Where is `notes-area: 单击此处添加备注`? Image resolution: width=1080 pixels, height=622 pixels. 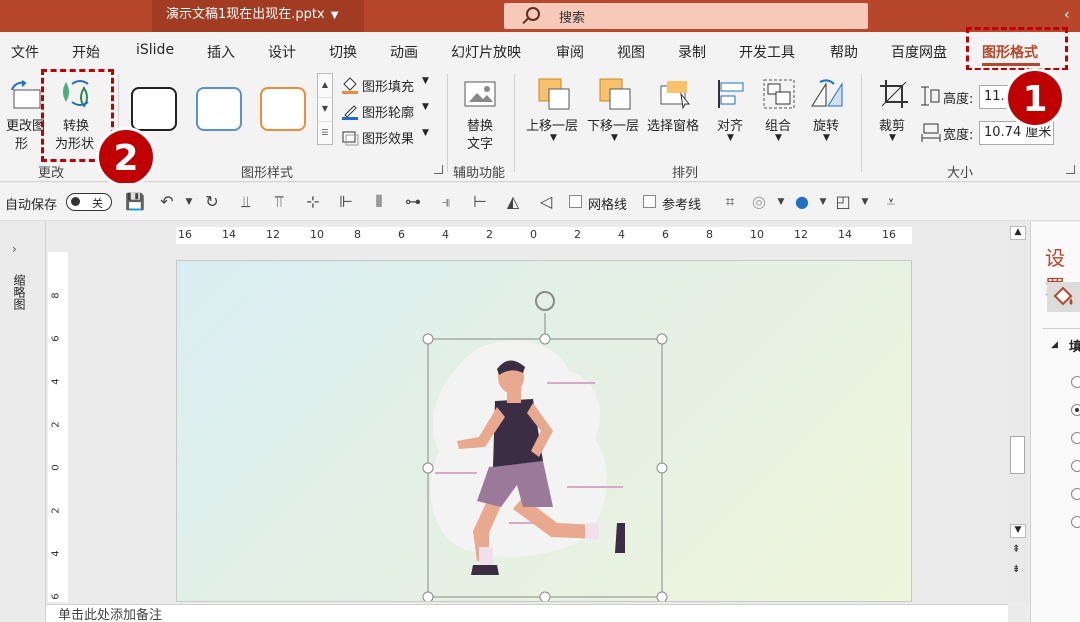
notes-area: 单击此处添加备注 is located at coordinates (527, 613).